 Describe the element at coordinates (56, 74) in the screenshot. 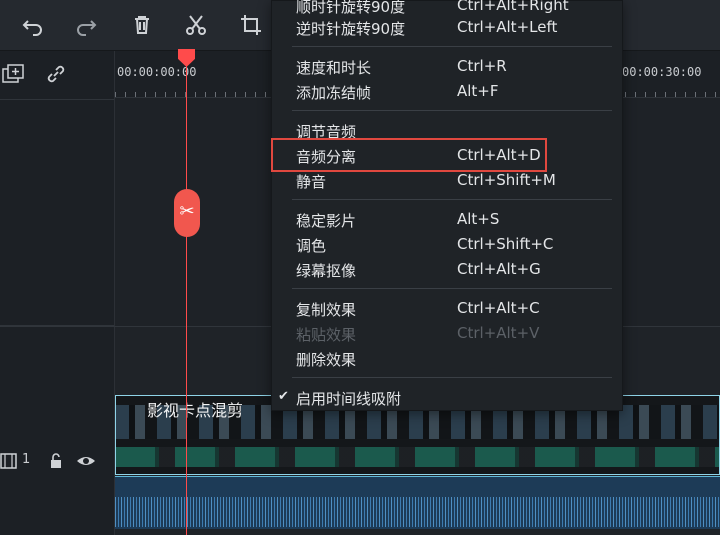

I see `link-icon` at that location.